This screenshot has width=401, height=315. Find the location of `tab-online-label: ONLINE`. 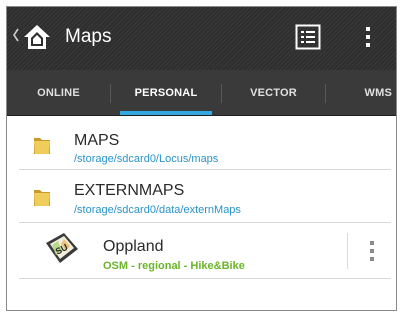

tab-online-label: ONLINE is located at coordinates (58, 93).